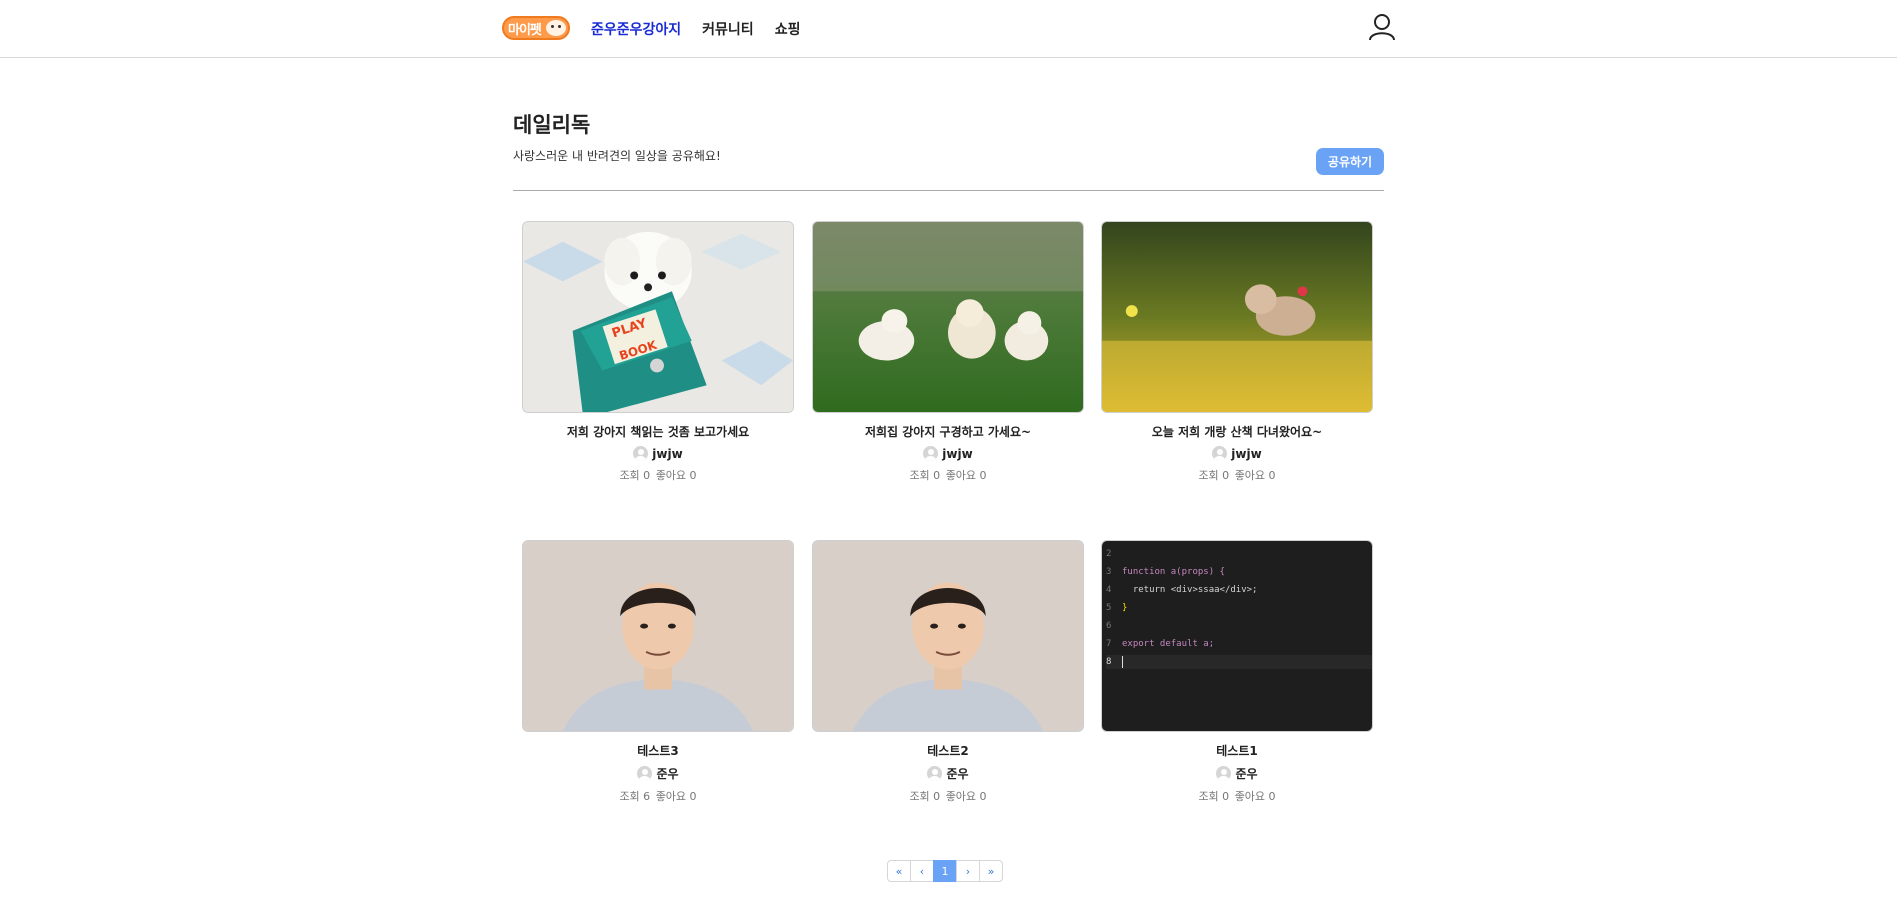 The height and width of the screenshot is (915, 1897). What do you see at coordinates (1109, 626) in the screenshot?
I see `line-number: 6` at bounding box center [1109, 626].